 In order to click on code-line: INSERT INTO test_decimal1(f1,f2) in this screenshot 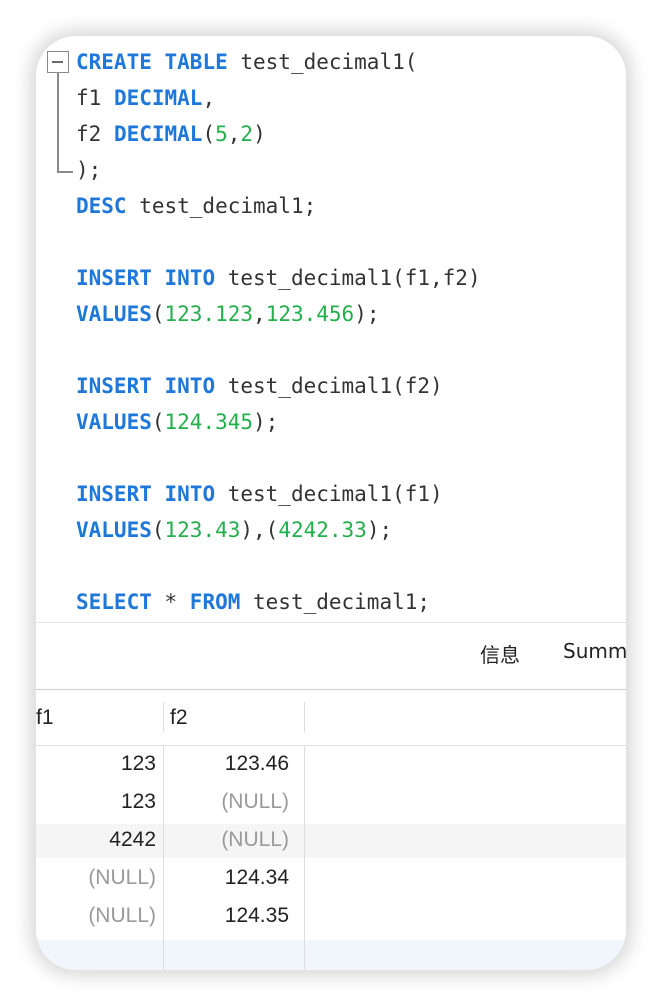, I will do `click(278, 278)`.